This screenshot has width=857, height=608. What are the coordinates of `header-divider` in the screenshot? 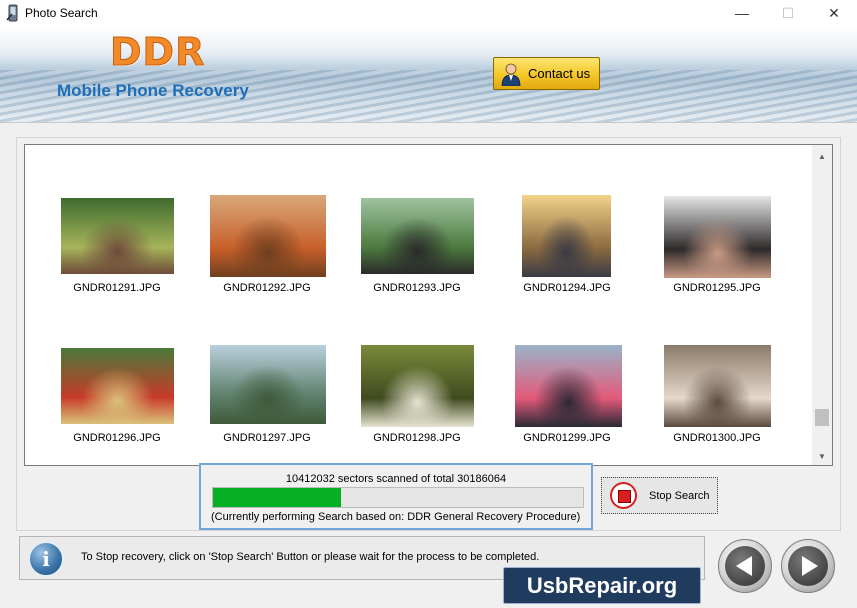 It's located at (428, 122).